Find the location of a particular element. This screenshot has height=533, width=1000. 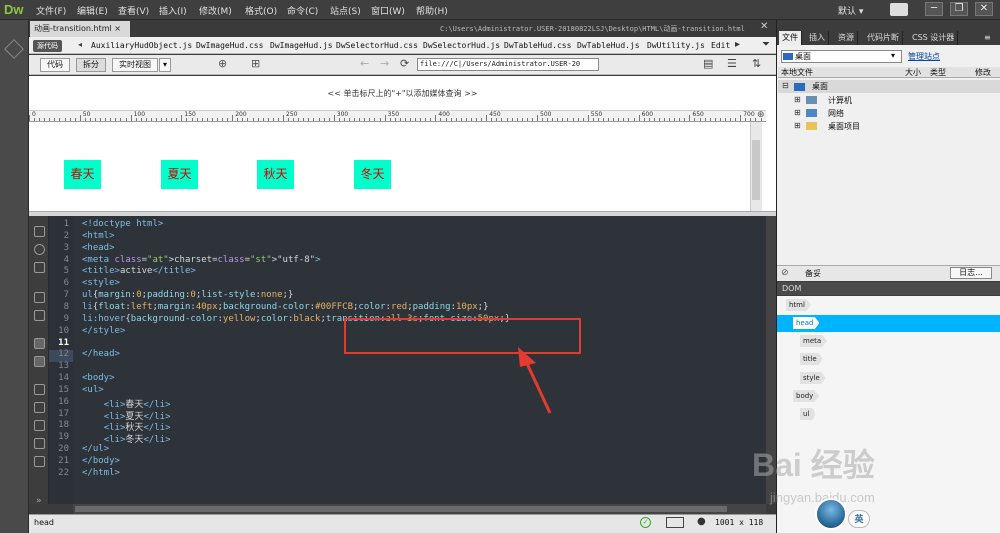

code-line: <style> is located at coordinates (101, 283).